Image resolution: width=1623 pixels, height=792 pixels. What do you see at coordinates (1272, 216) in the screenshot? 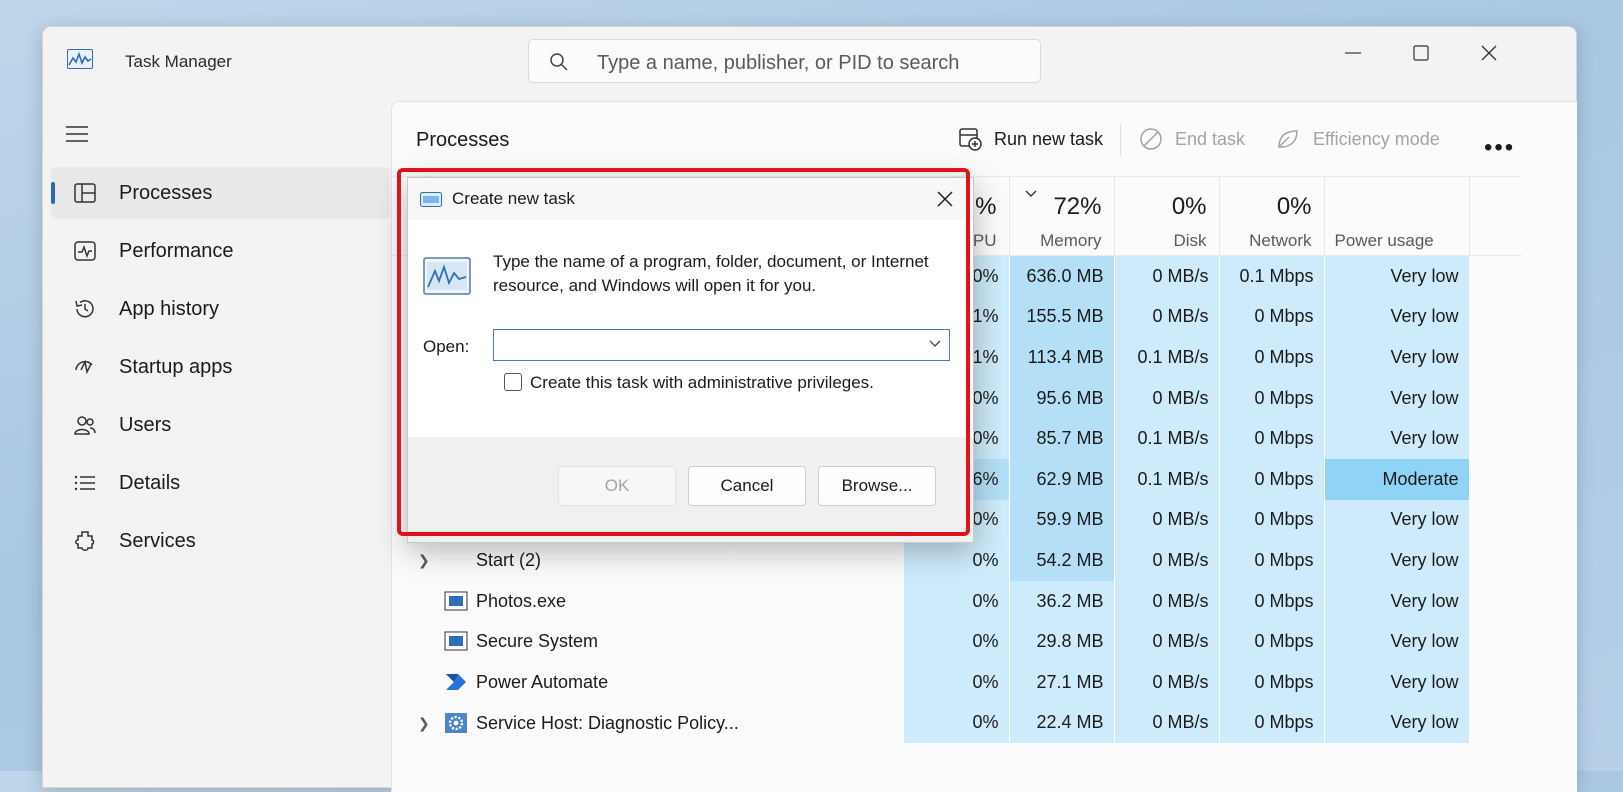
I see `column-header-network: 0% Network` at bounding box center [1272, 216].